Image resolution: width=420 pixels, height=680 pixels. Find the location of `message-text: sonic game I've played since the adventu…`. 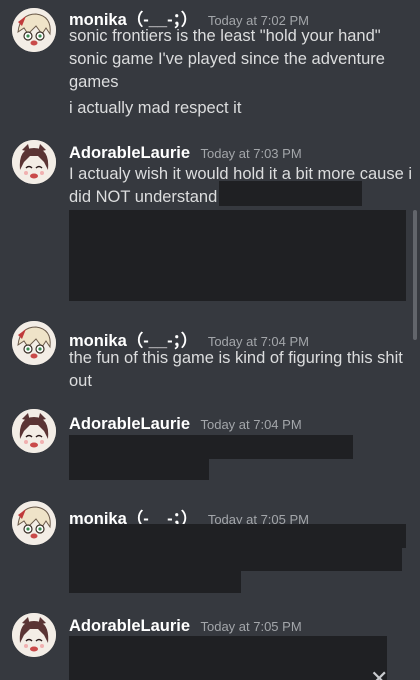

message-text: sonic game I've played since the adventu… is located at coordinates (227, 59).